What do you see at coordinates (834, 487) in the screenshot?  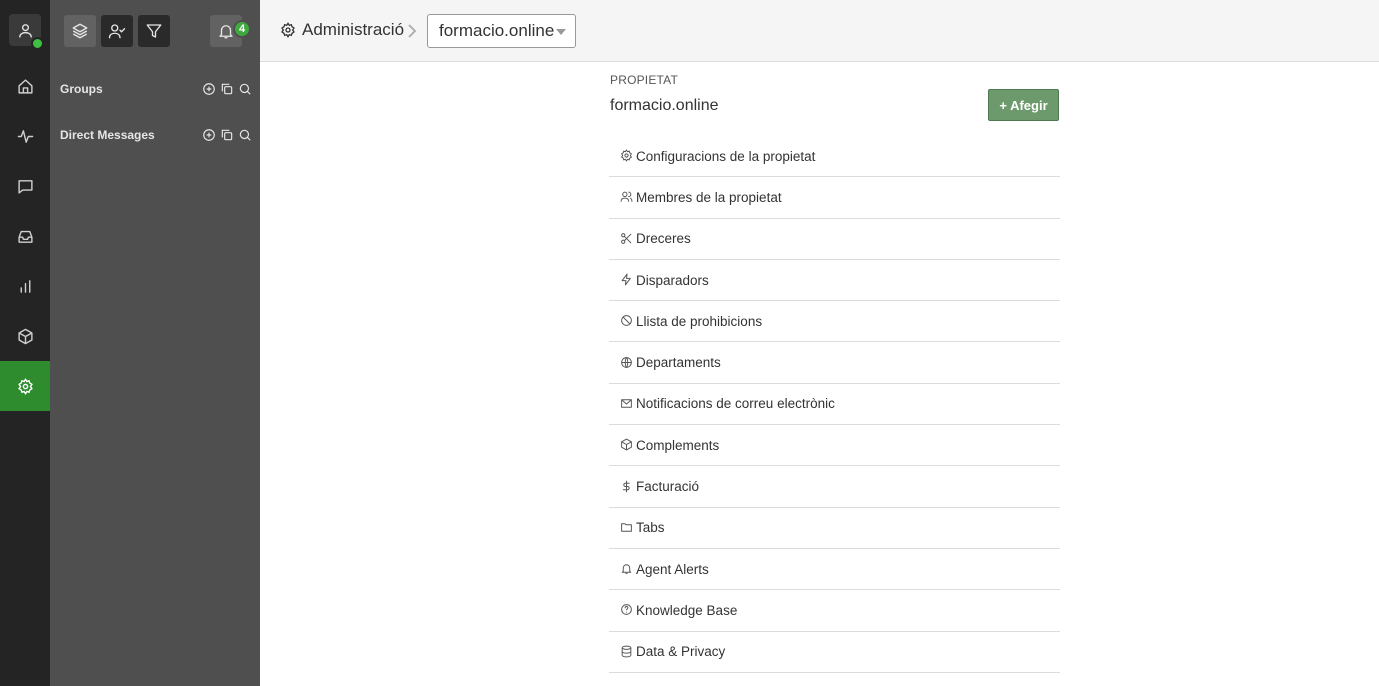 I see `menu-item-billing: Facturació` at bounding box center [834, 487].